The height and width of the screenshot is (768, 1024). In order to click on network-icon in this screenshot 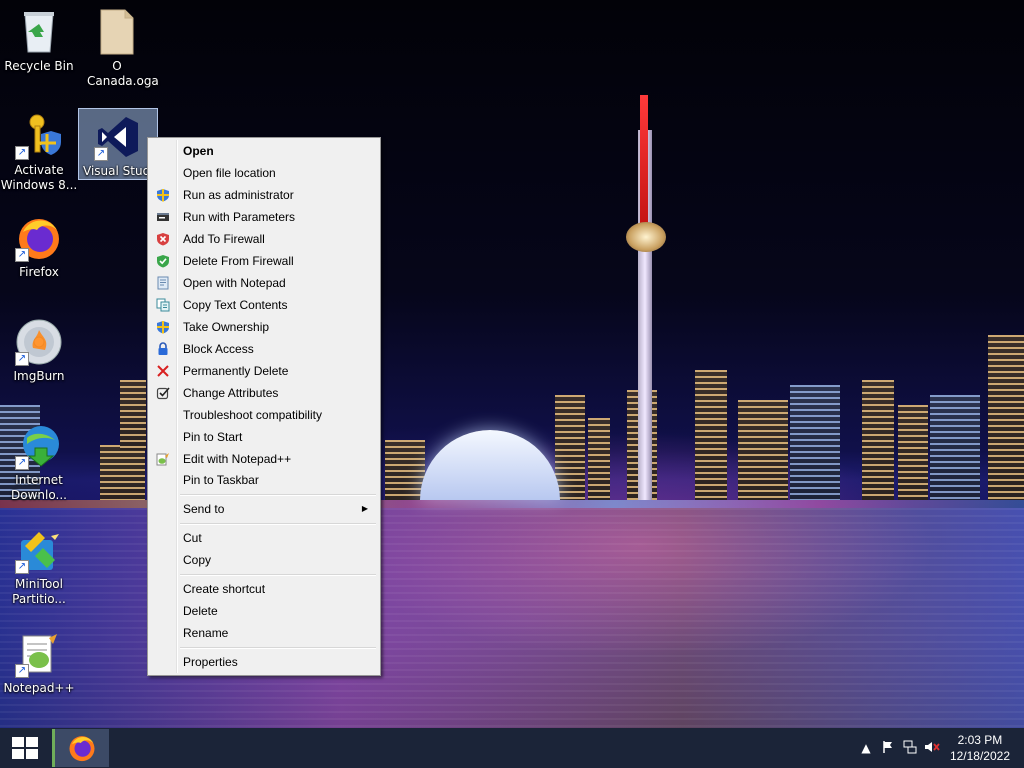, I will do `click(910, 748)`.